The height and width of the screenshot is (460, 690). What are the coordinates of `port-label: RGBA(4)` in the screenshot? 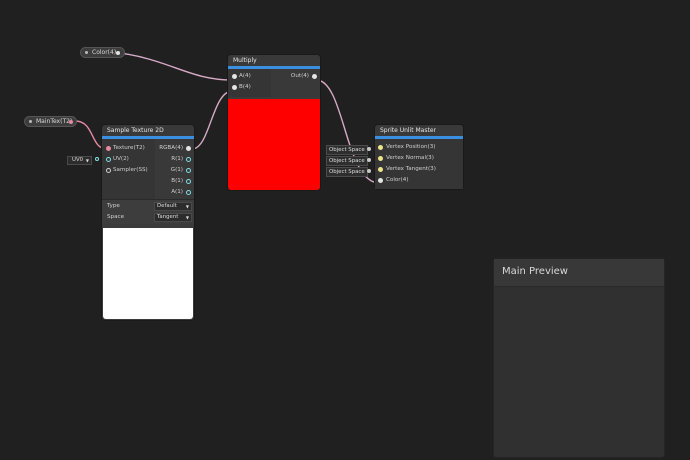 It's located at (171, 148).